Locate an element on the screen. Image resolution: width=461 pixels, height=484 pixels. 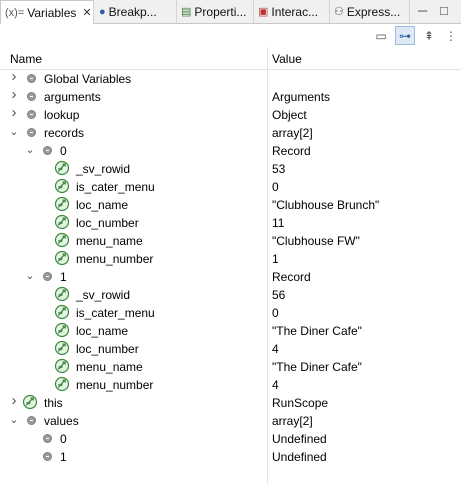
tree-row: 1 Undefined is located at coordinates (230, 457).